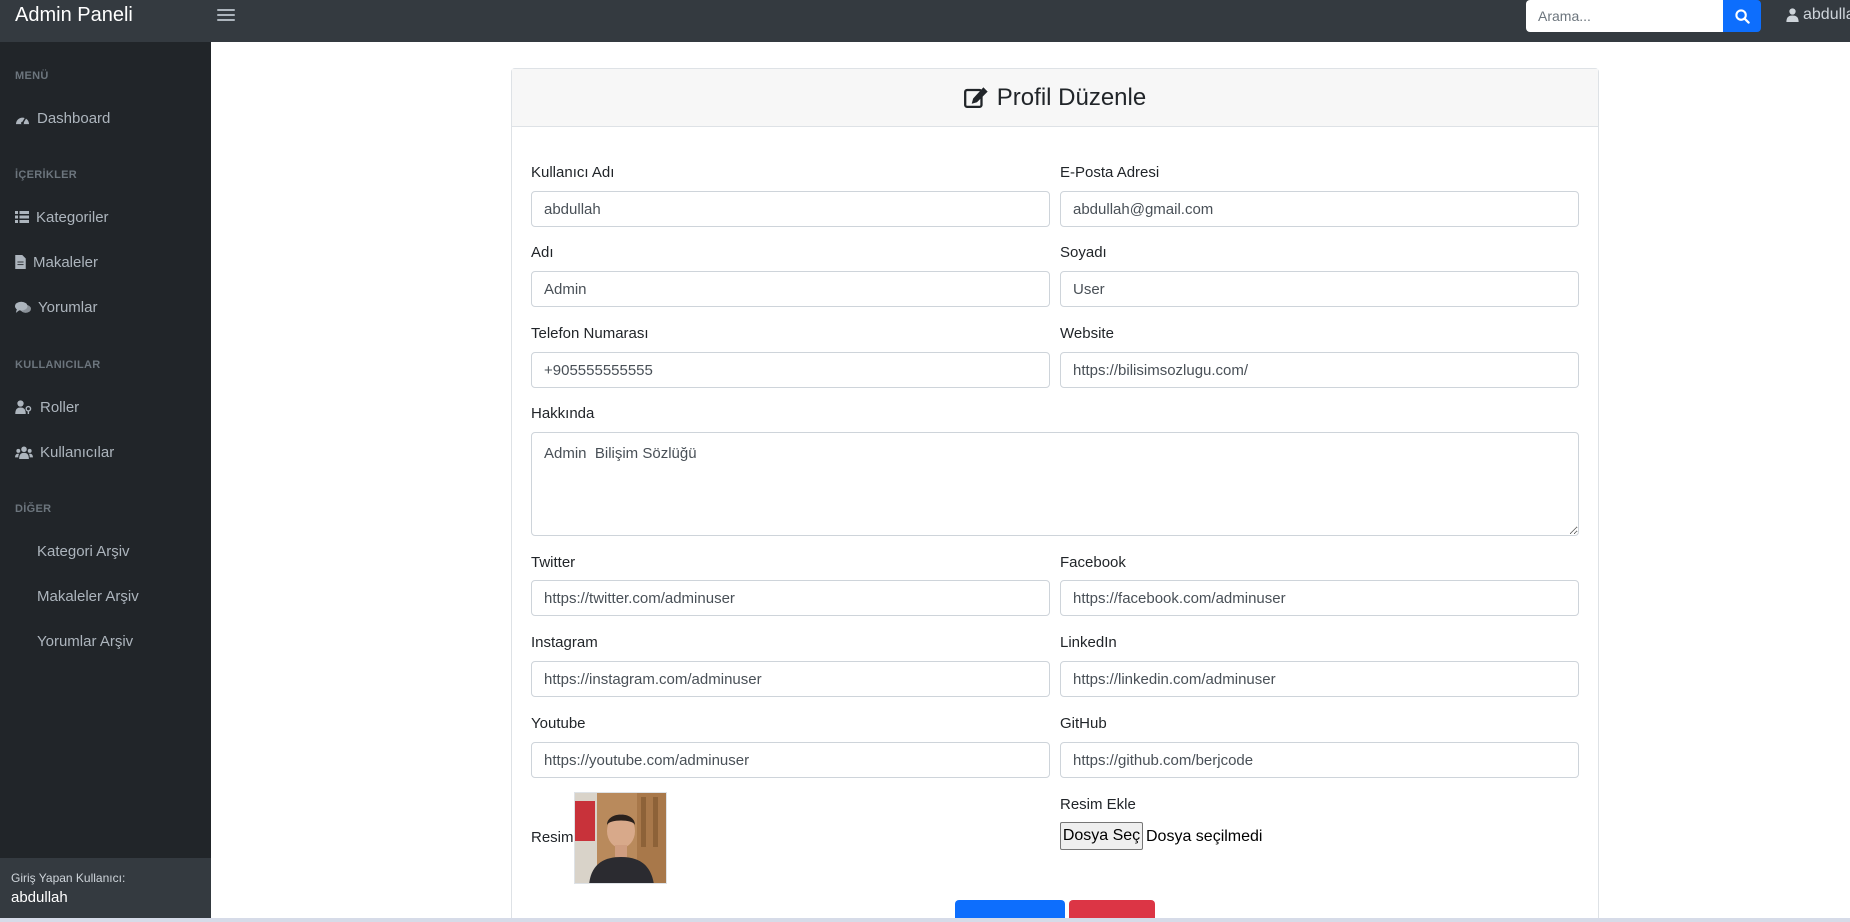  What do you see at coordinates (110, 262) in the screenshot?
I see `sidebar-item-articles: Makaleler` at bounding box center [110, 262].